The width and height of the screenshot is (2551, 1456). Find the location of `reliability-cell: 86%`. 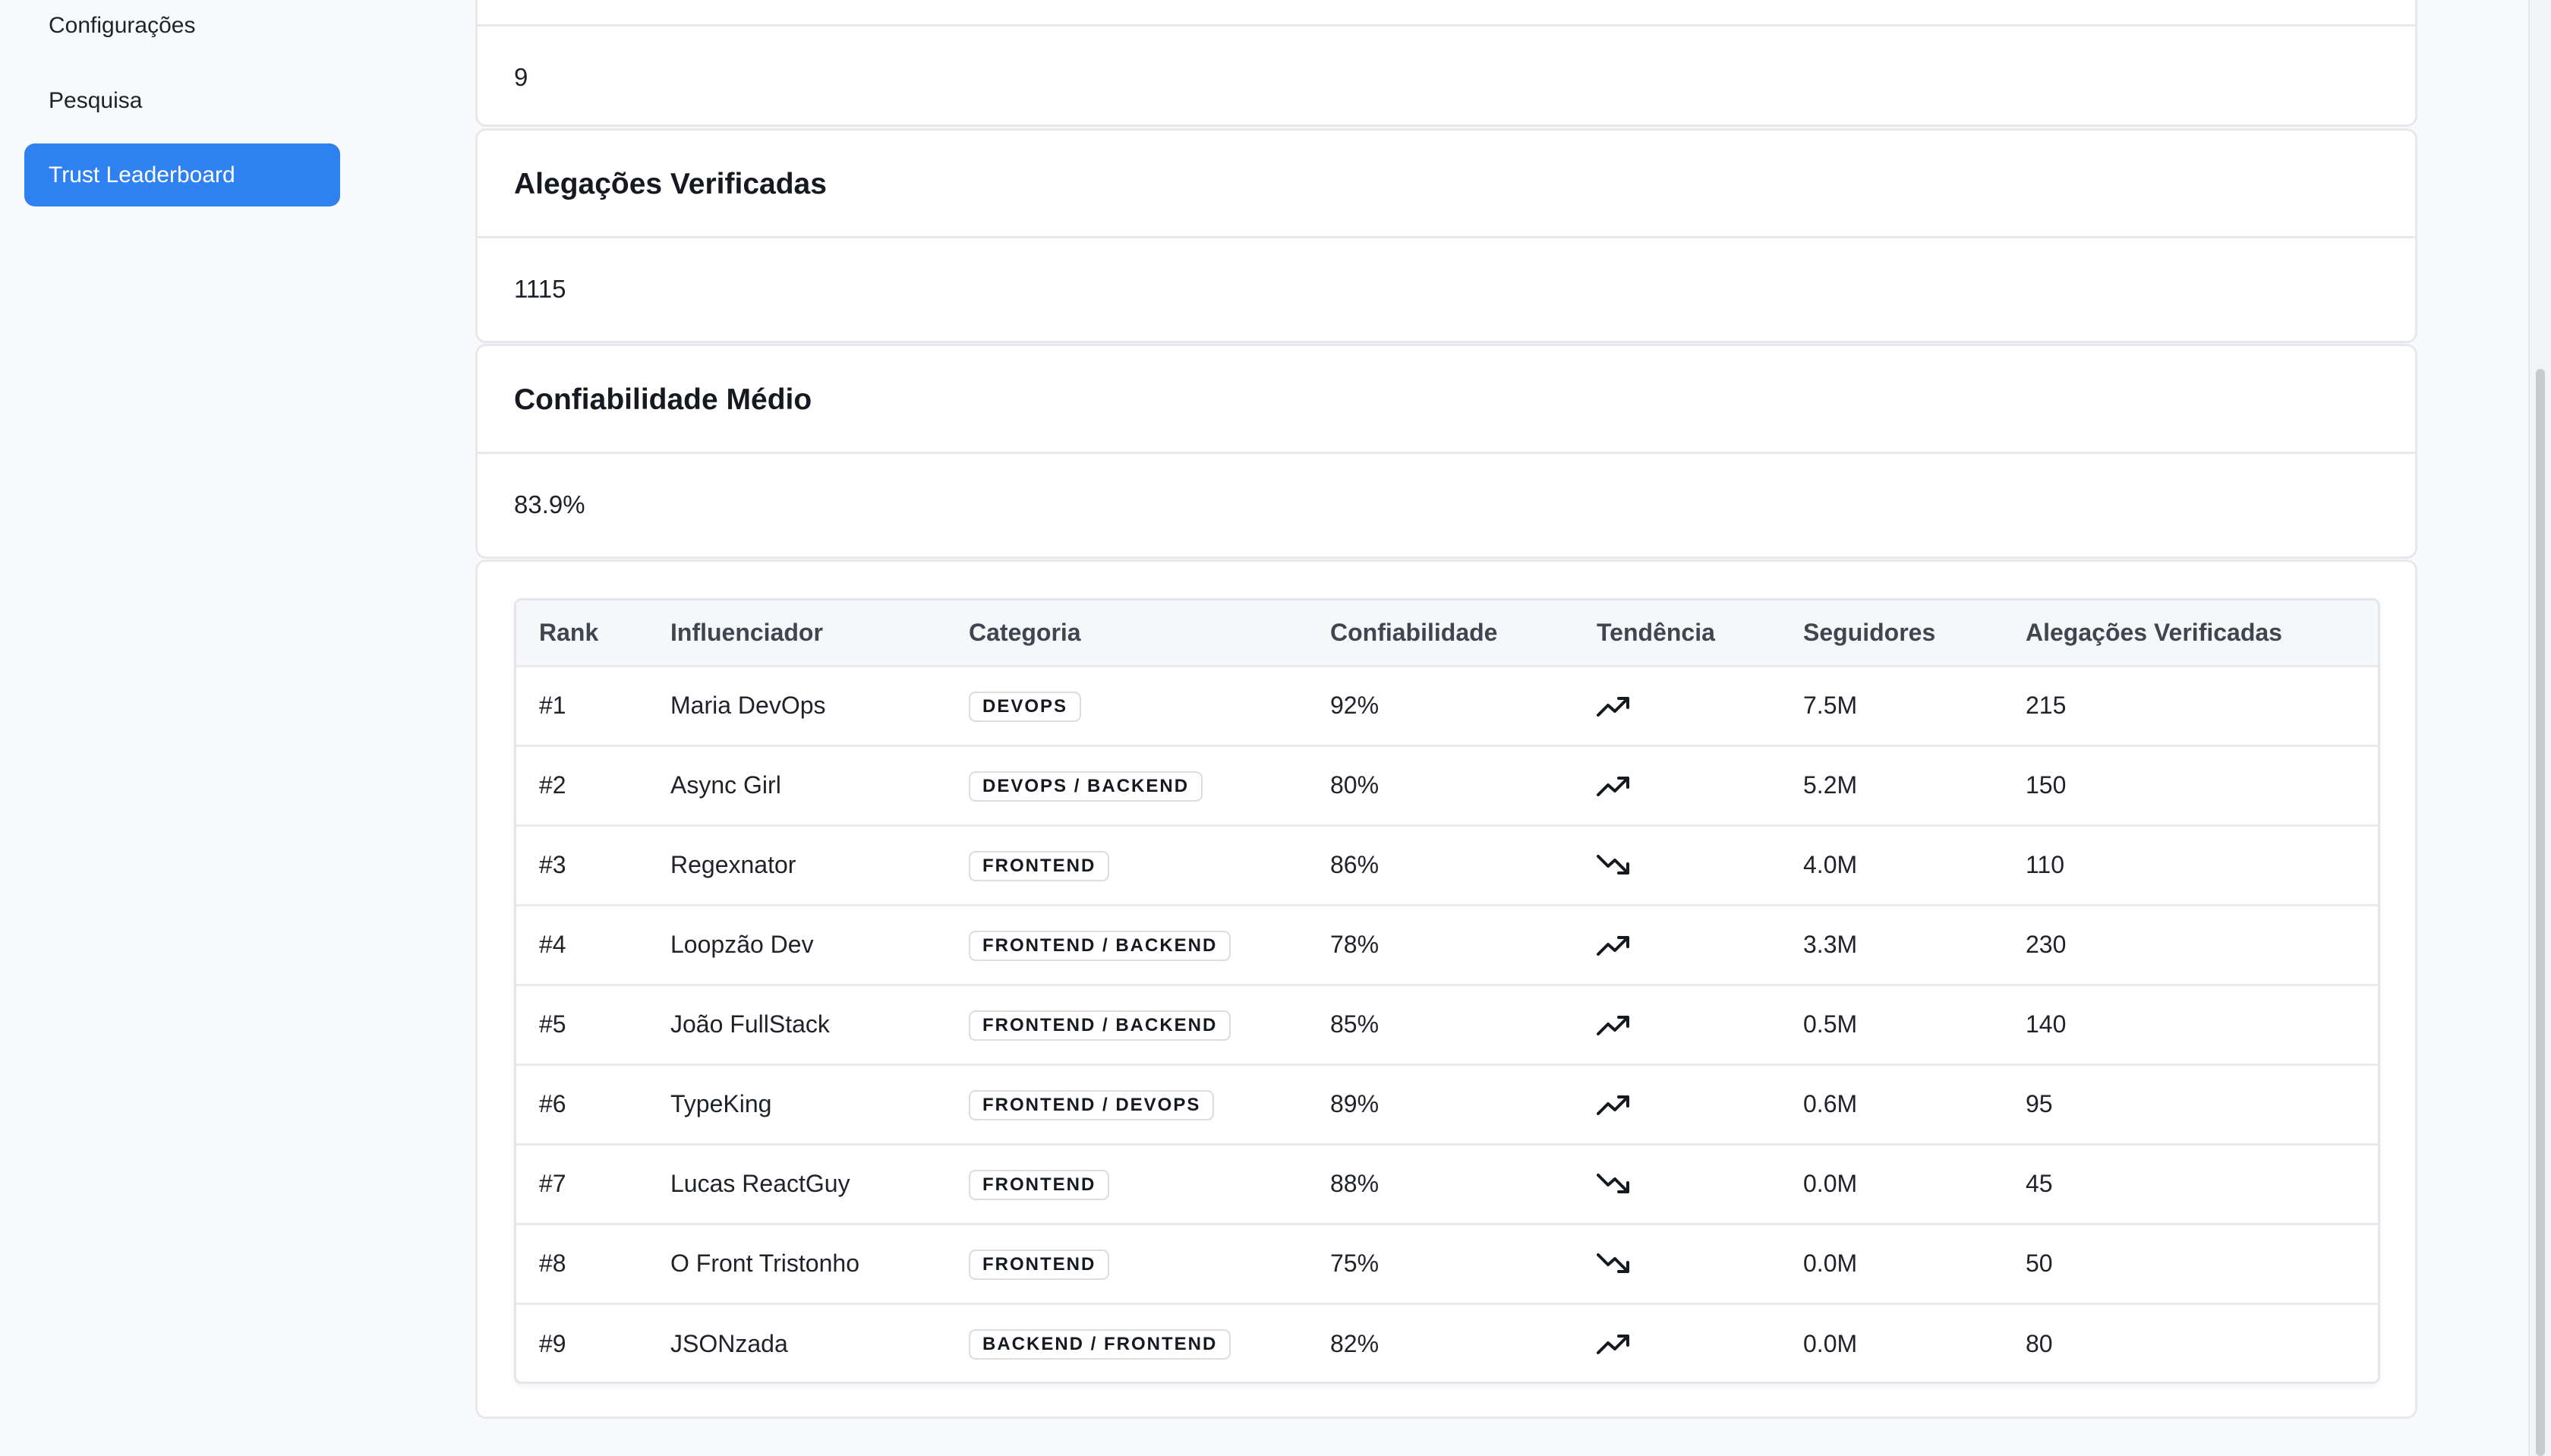

reliability-cell: 86% is located at coordinates (1355, 864).